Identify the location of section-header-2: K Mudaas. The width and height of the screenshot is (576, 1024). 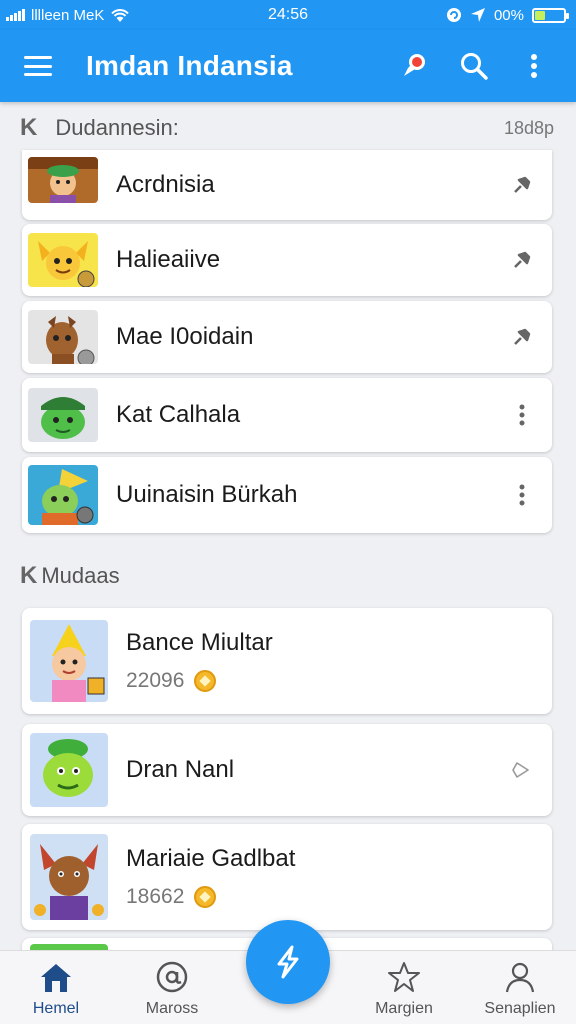
(287, 576).